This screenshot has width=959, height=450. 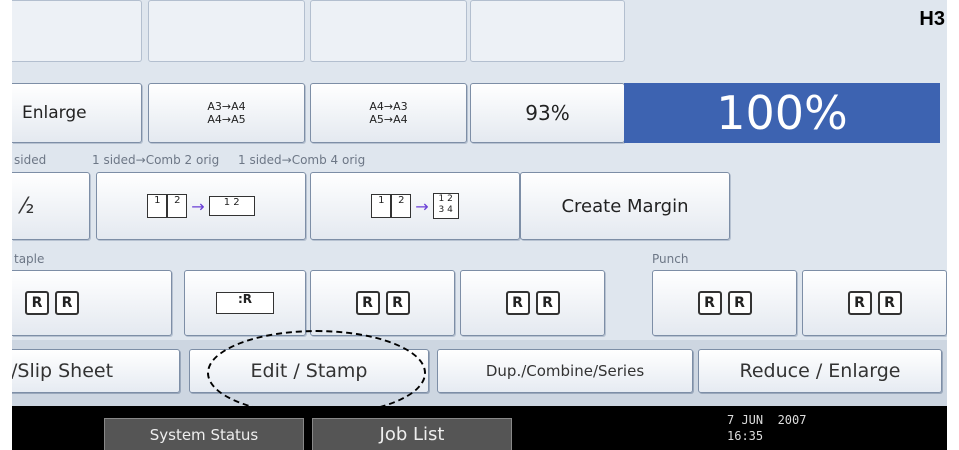 What do you see at coordinates (932, 19) in the screenshot?
I see `document-label: H3` at bounding box center [932, 19].